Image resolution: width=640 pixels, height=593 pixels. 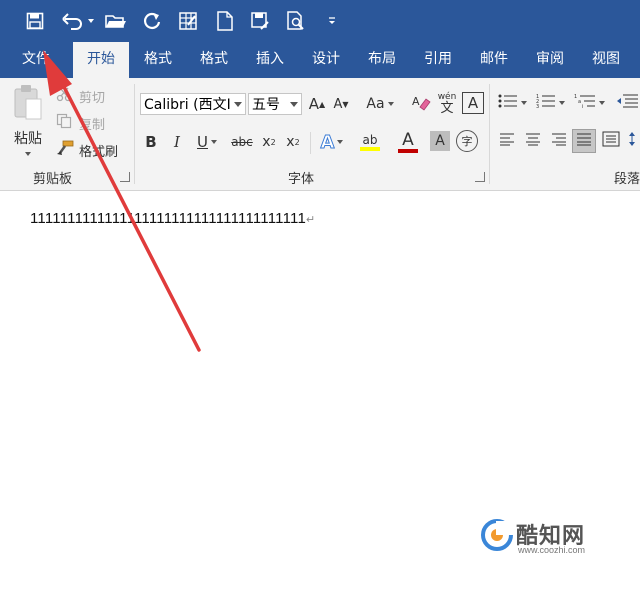 What do you see at coordinates (498, 535) in the screenshot?
I see `coozhi-logo-icon` at bounding box center [498, 535].